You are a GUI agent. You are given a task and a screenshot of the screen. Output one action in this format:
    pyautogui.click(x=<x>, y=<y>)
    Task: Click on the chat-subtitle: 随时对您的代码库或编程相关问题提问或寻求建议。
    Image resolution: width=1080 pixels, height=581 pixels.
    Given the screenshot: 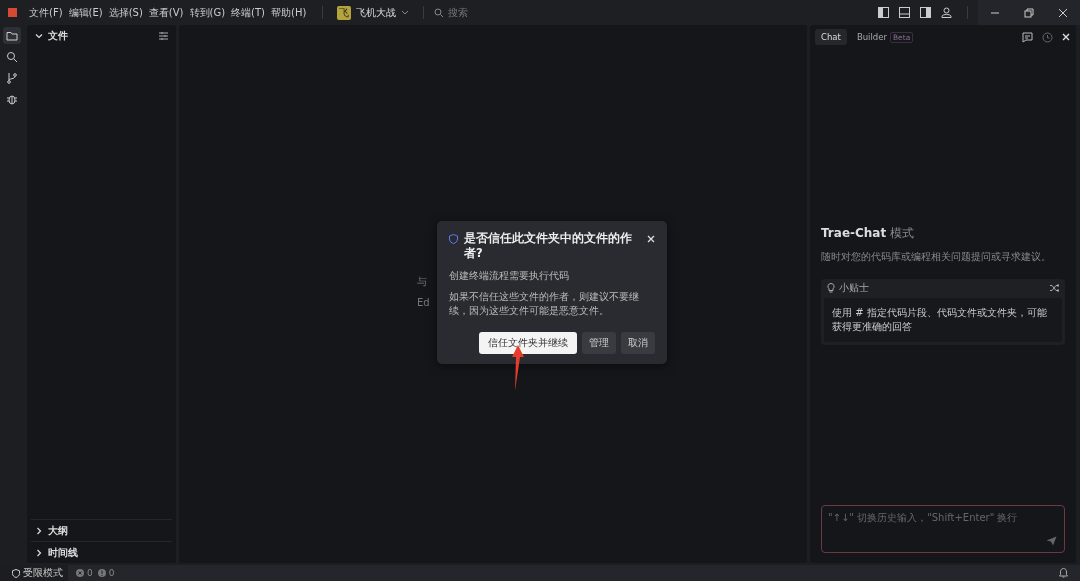 What is the action you would take?
    pyautogui.click(x=936, y=257)
    